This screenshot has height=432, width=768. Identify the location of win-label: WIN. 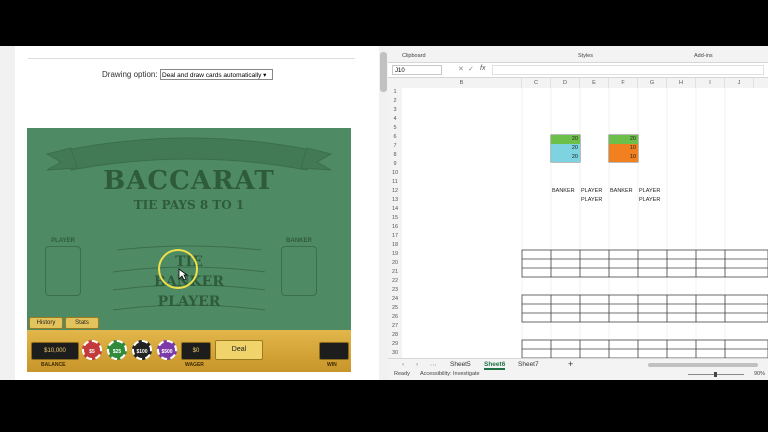
(332, 365).